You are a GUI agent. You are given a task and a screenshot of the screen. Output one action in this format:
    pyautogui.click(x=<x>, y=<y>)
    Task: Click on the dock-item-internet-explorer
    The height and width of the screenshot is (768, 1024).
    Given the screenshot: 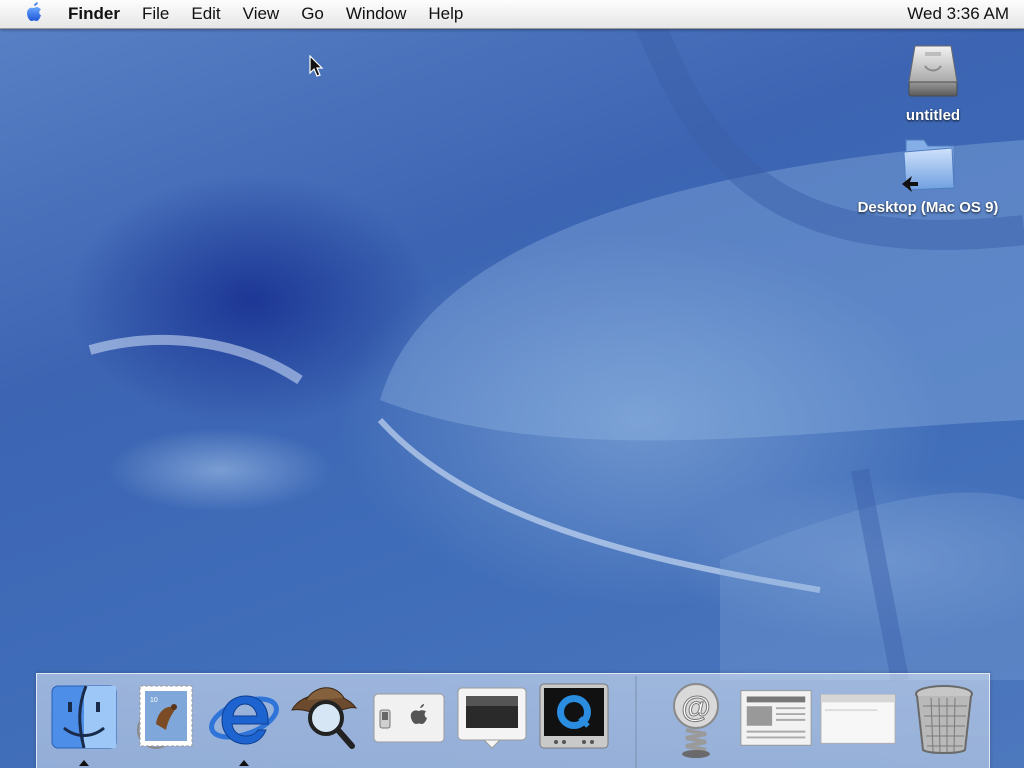 What is the action you would take?
    pyautogui.click(x=244, y=723)
    